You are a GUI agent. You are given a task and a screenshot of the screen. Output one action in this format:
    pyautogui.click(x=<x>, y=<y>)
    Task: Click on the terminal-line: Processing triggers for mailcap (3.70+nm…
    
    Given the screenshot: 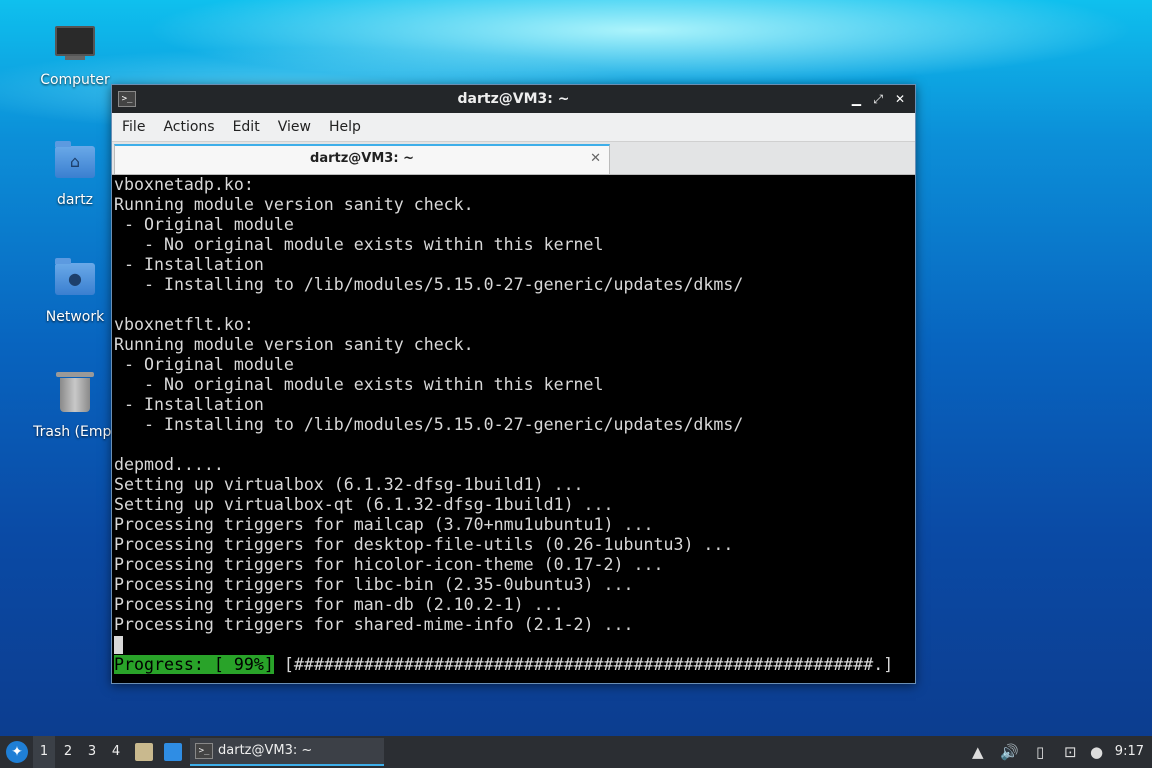 What is the action you would take?
    pyautogui.click(x=384, y=524)
    